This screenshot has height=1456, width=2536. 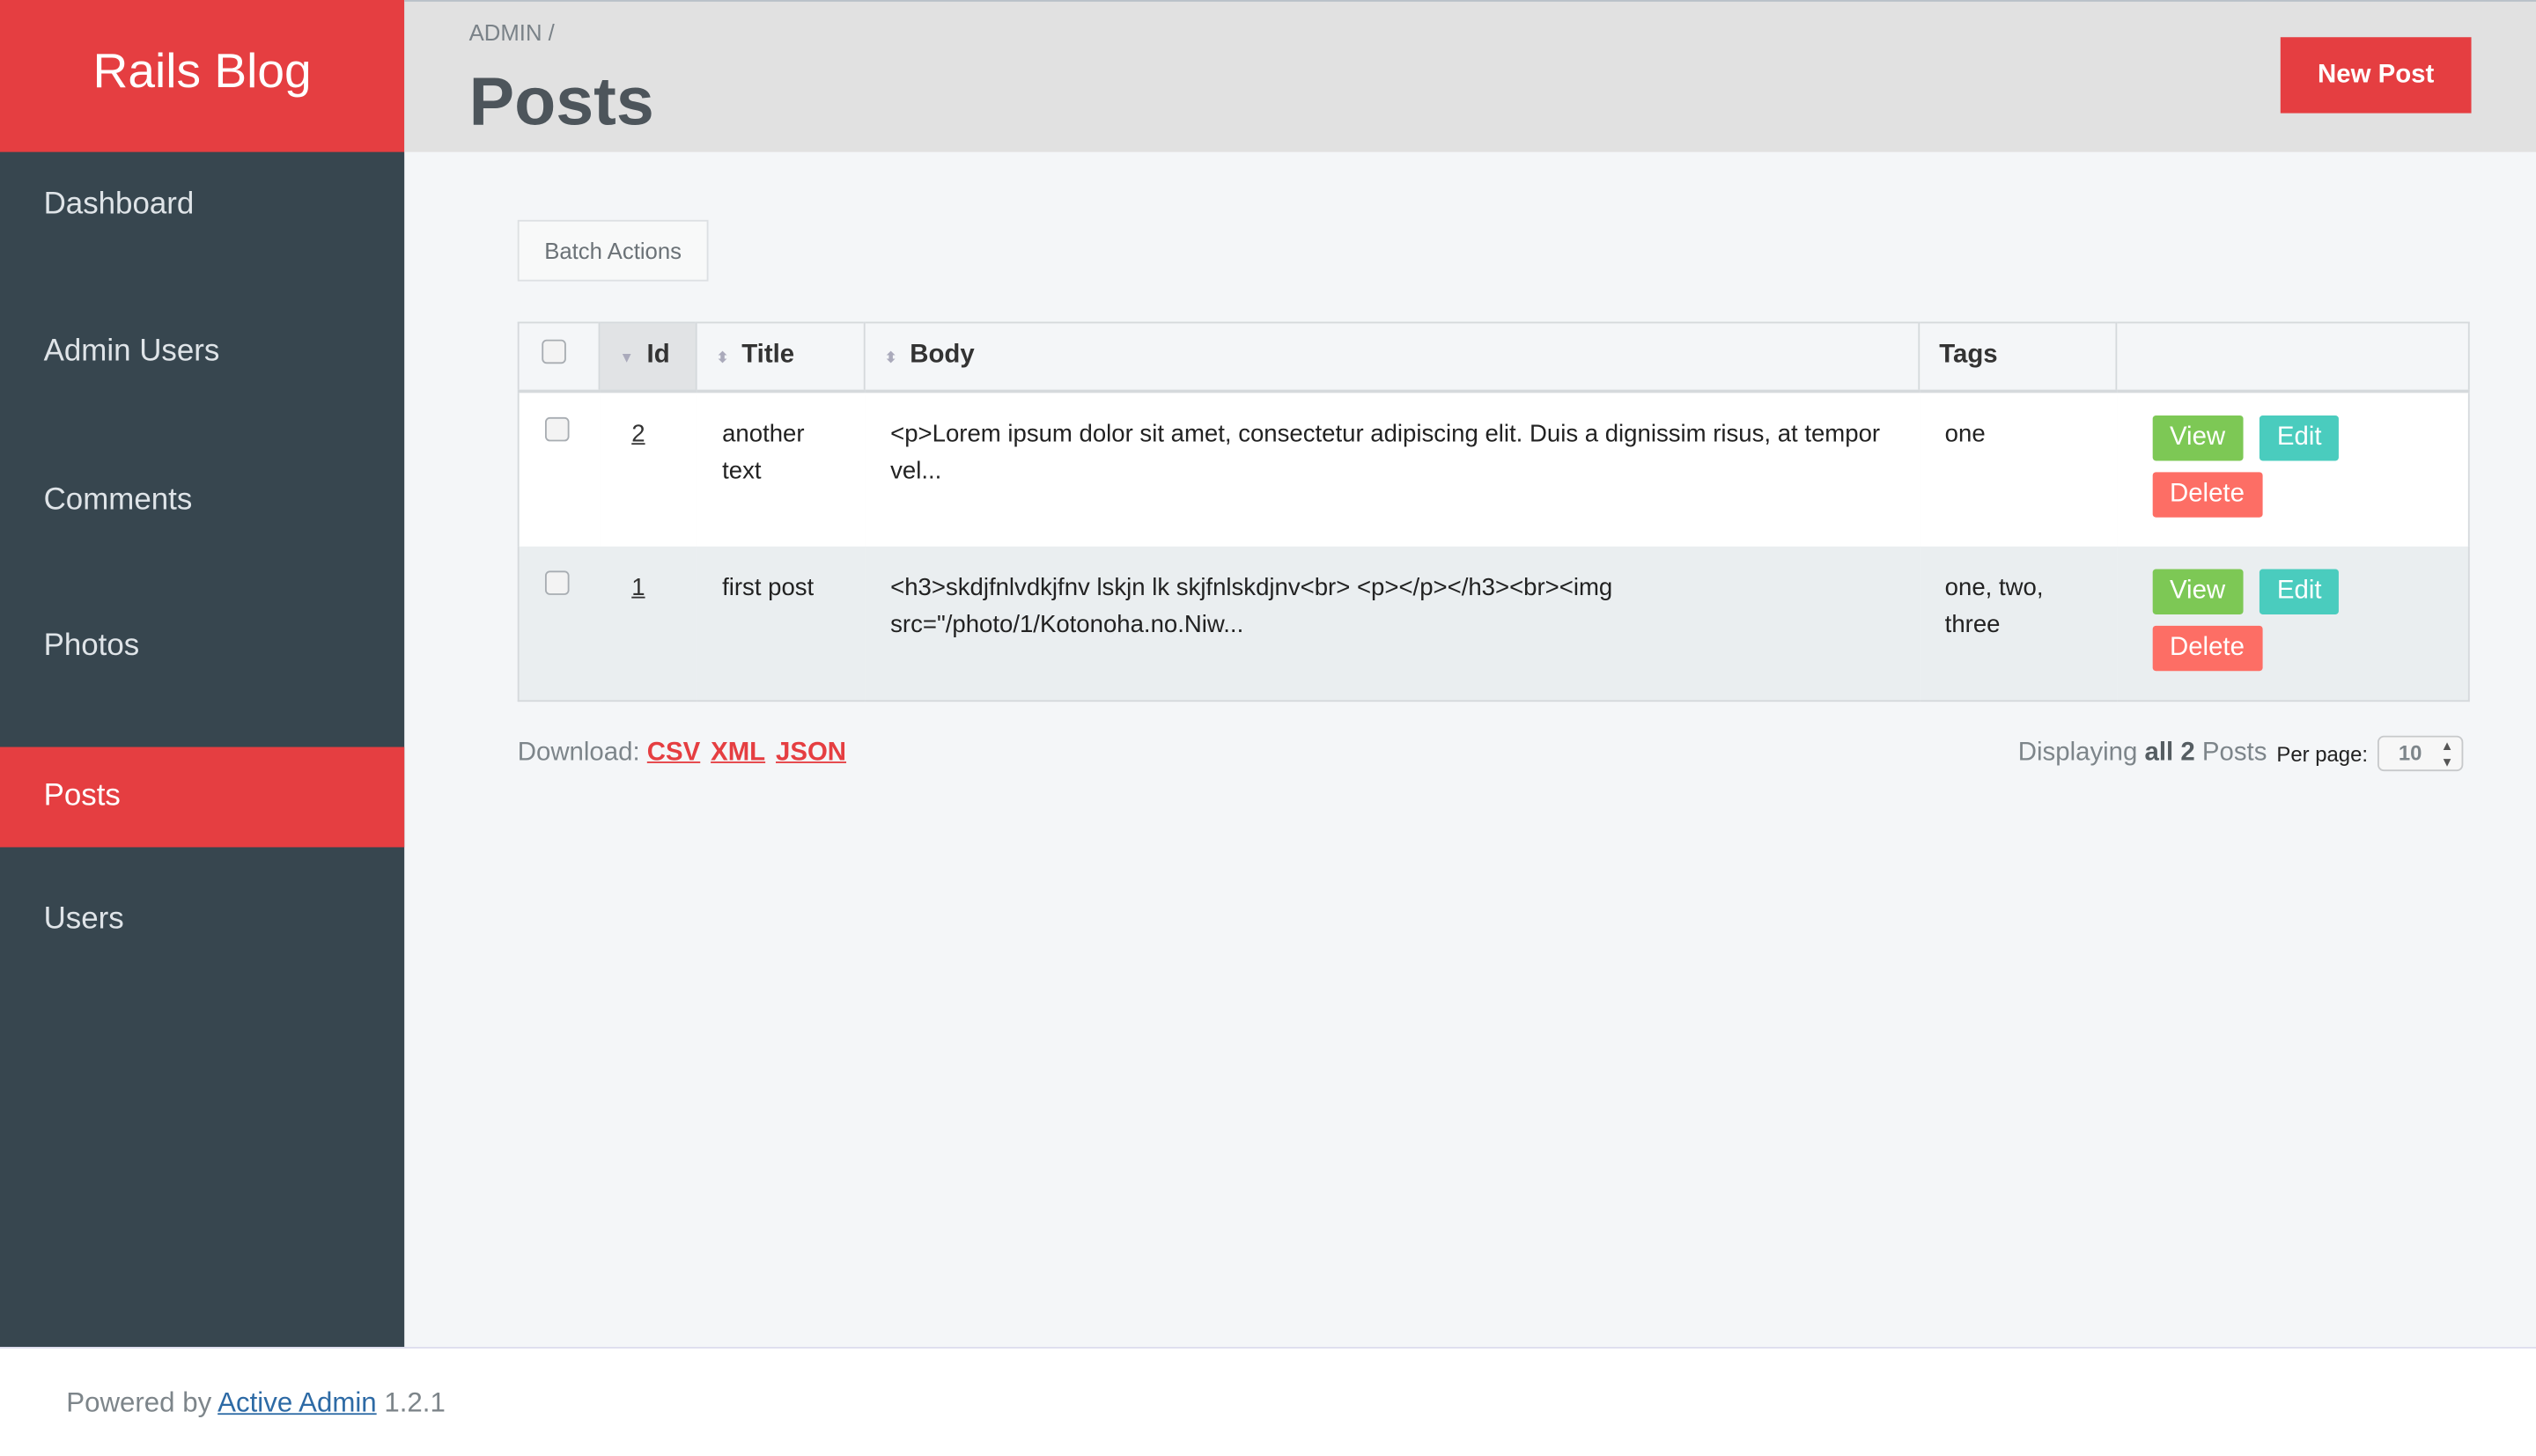 I want to click on download-json: JSON, so click(x=811, y=752).